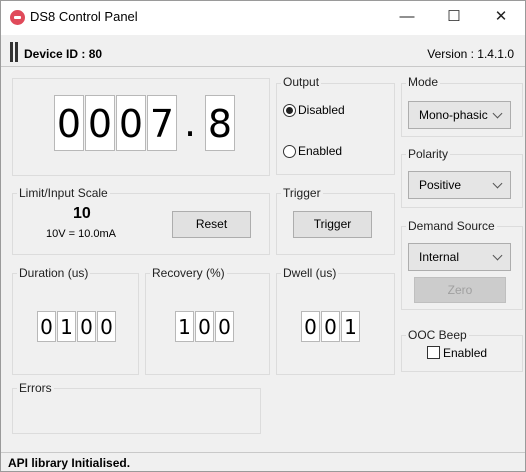 This screenshot has height=472, width=526. Describe the element at coordinates (451, 226) in the screenshot. I see `demand-source-label: Demand Source` at that location.